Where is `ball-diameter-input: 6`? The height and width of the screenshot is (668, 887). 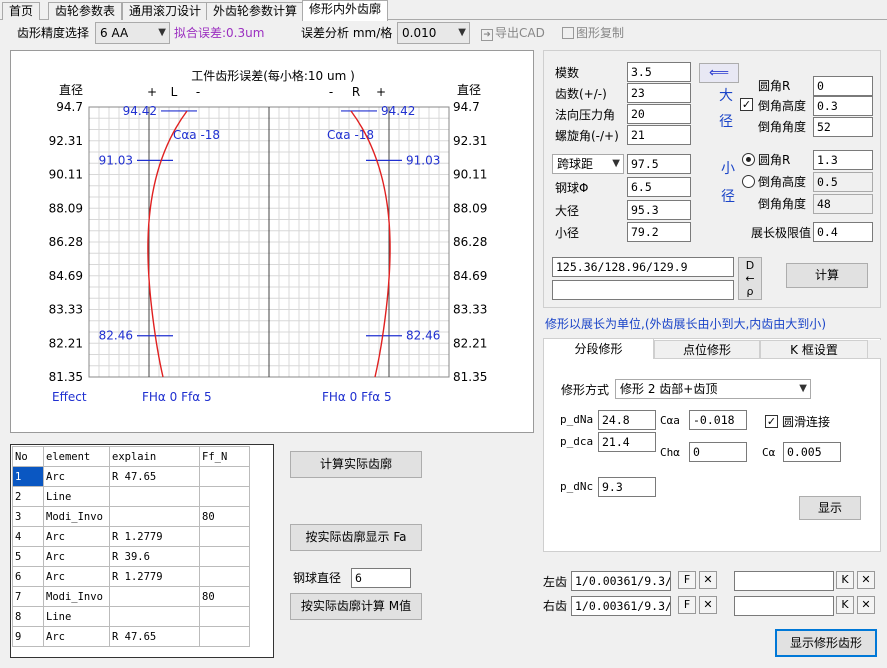
ball-diameter-input: 6 is located at coordinates (381, 578).